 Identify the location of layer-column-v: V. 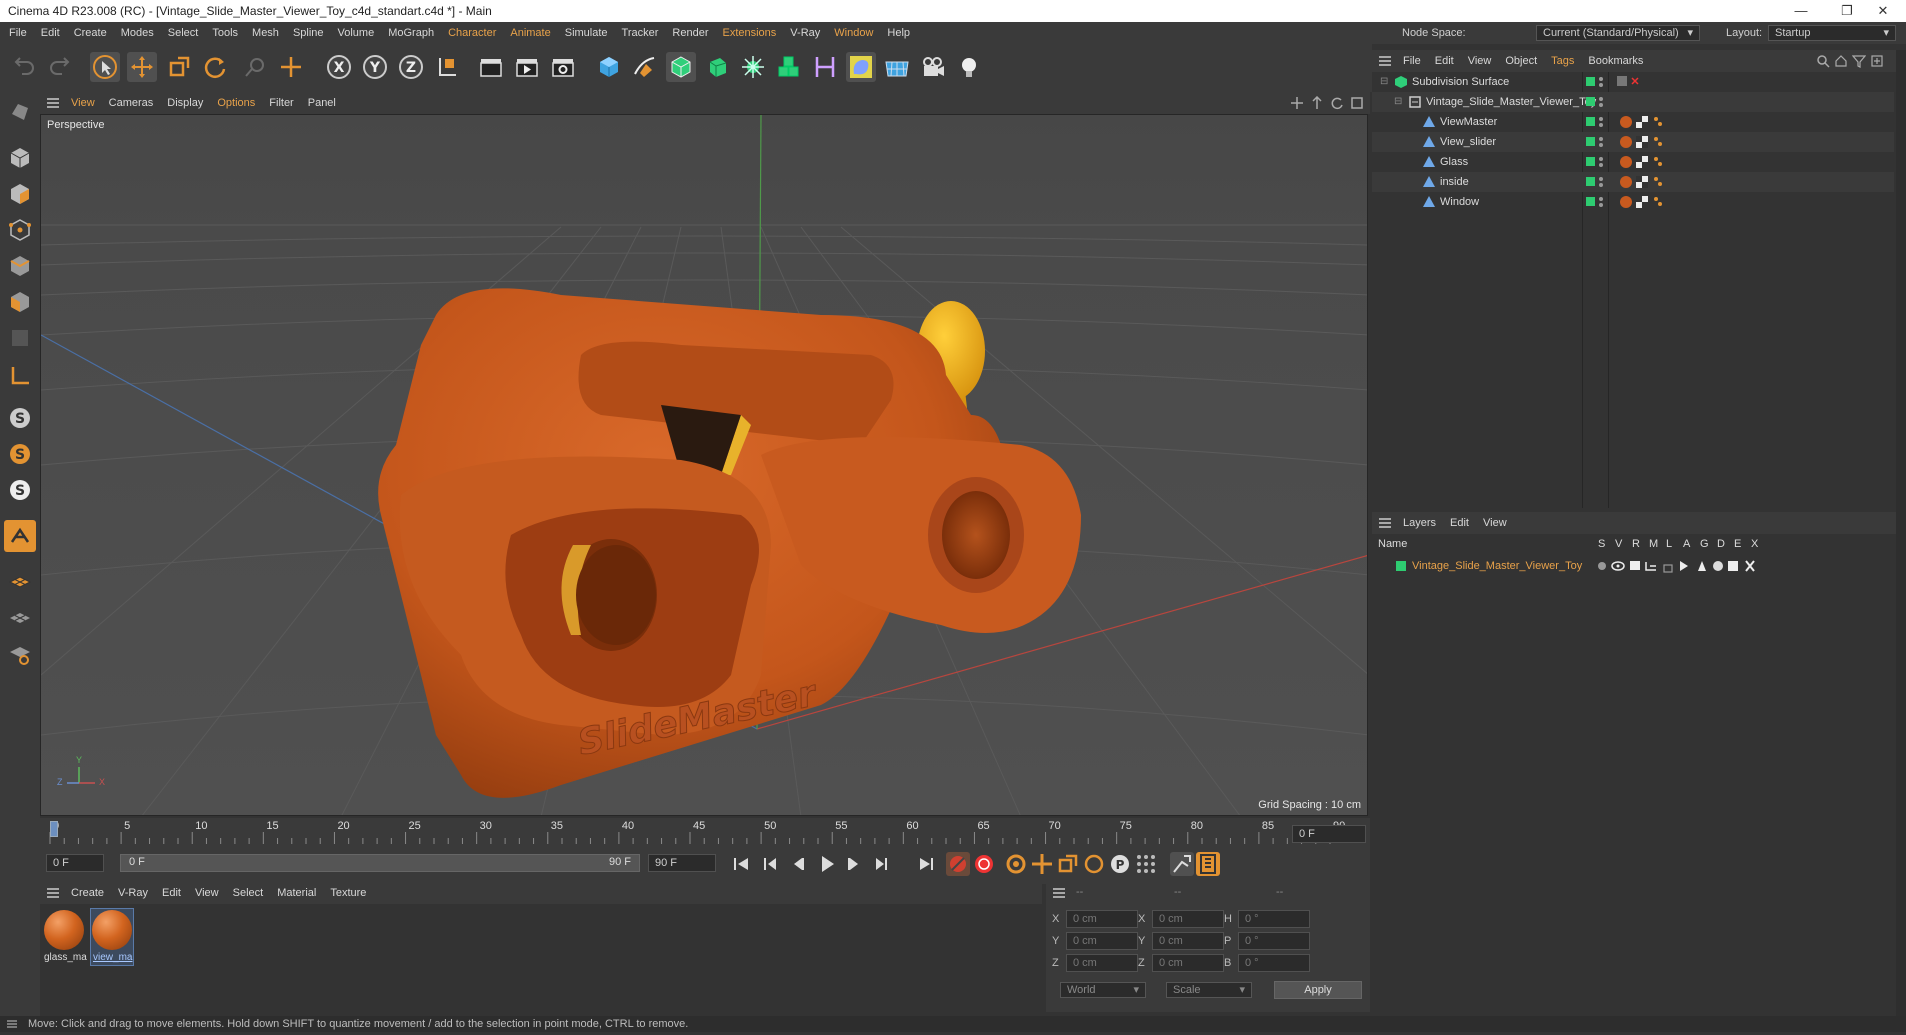
(1618, 544).